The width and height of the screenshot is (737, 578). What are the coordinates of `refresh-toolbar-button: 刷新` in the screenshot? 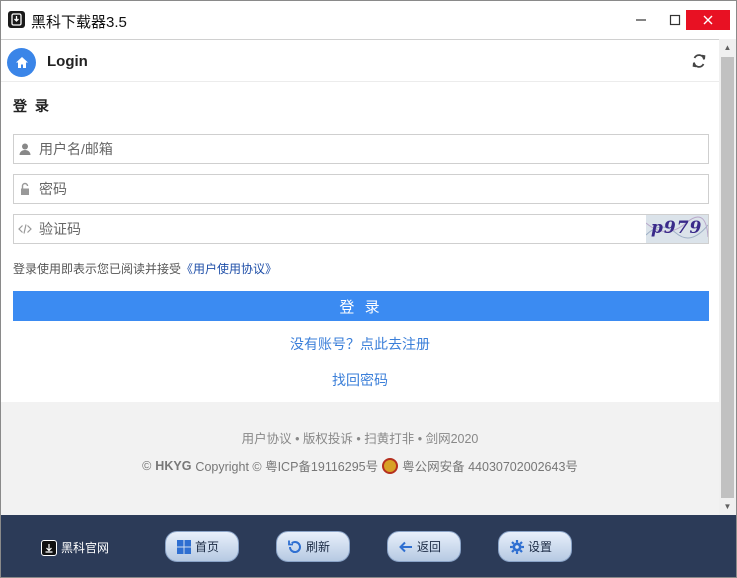 It's located at (313, 546).